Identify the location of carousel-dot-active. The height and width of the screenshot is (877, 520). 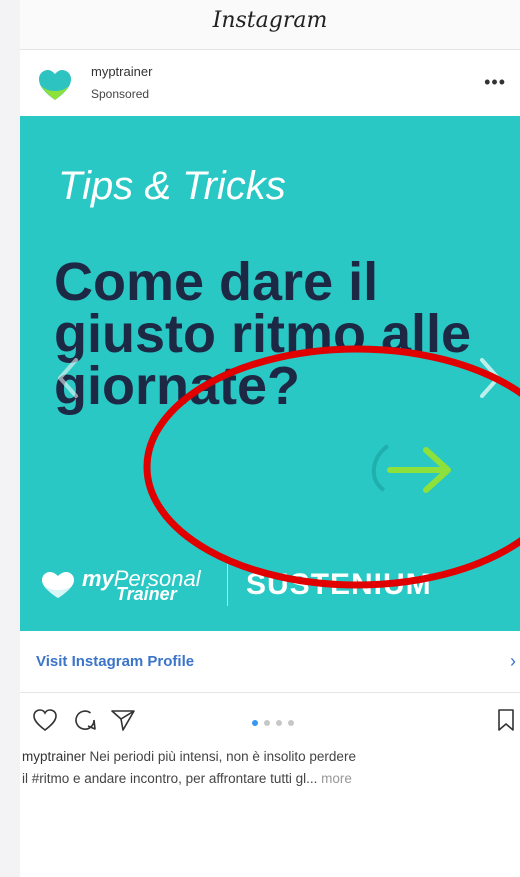
(255, 723).